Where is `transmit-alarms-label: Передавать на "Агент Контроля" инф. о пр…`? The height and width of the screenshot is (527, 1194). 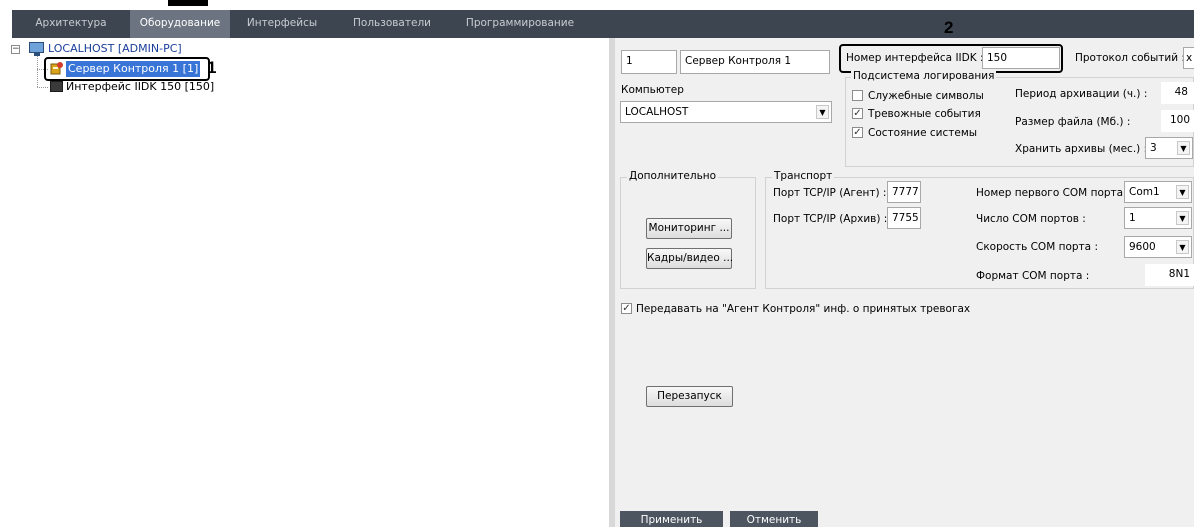 transmit-alarms-label: Передавать на "Агент Контроля" инф. о пр… is located at coordinates (803, 309).